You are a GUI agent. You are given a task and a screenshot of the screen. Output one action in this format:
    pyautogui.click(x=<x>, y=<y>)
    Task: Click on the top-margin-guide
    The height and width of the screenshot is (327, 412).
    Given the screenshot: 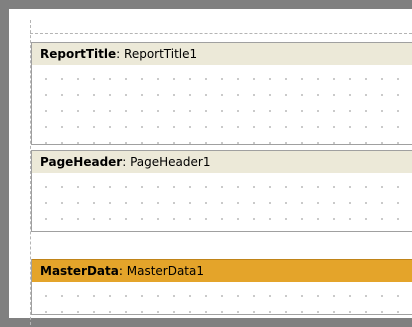 What is the action you would take?
    pyautogui.click(x=221, y=33)
    